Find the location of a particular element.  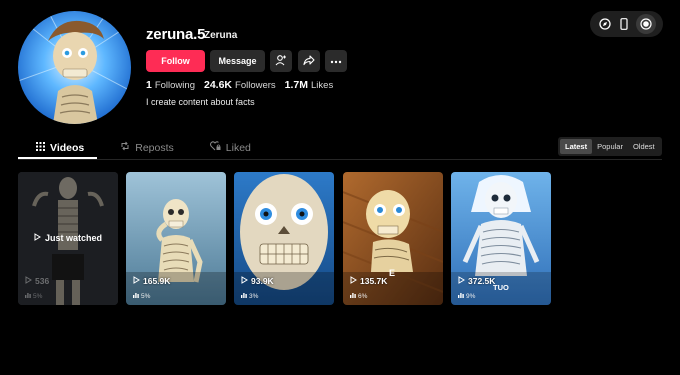

sort-oldest: Oldest is located at coordinates (644, 146).